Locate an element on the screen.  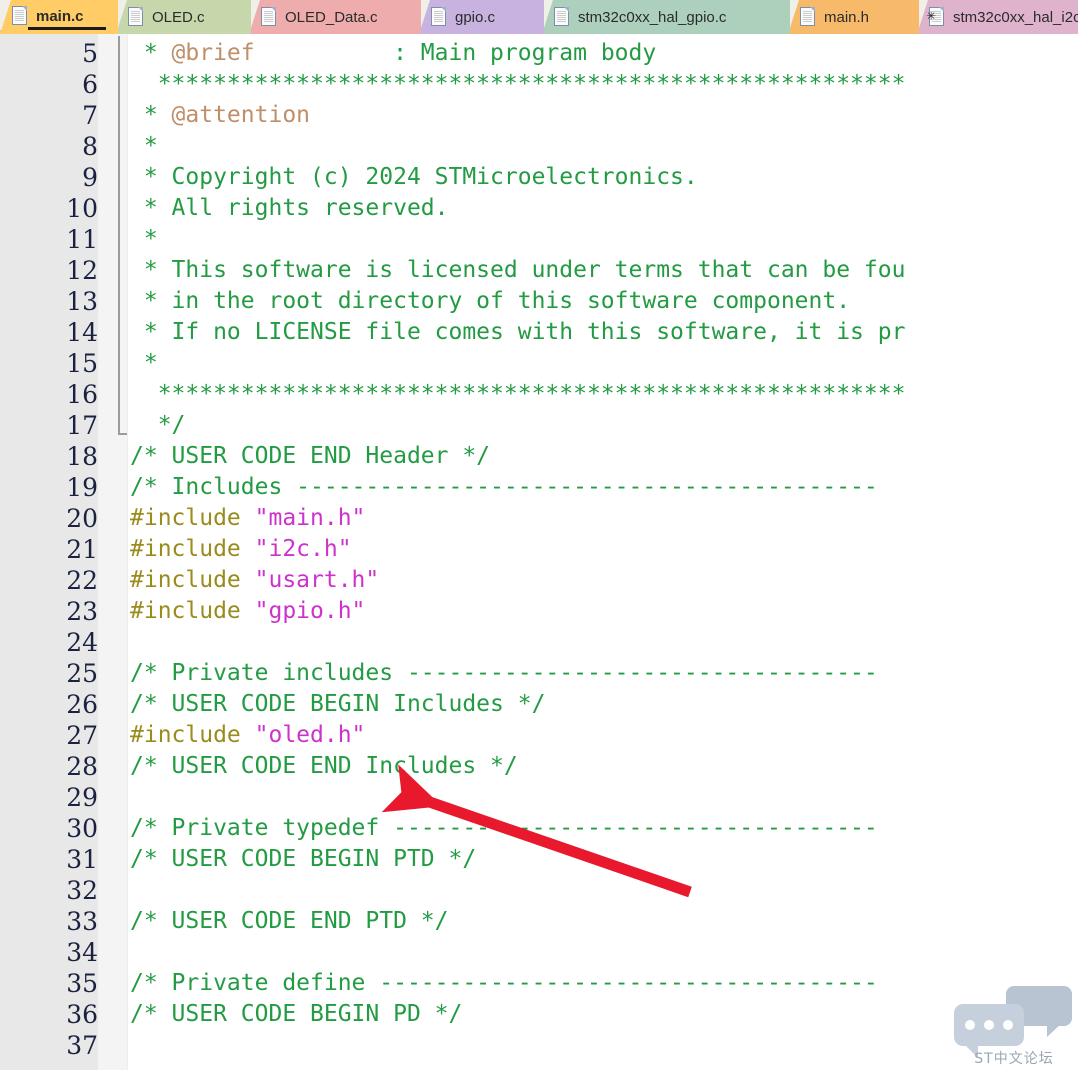
editor-tab-gpio-c: gpio.c is located at coordinates (481, 17).